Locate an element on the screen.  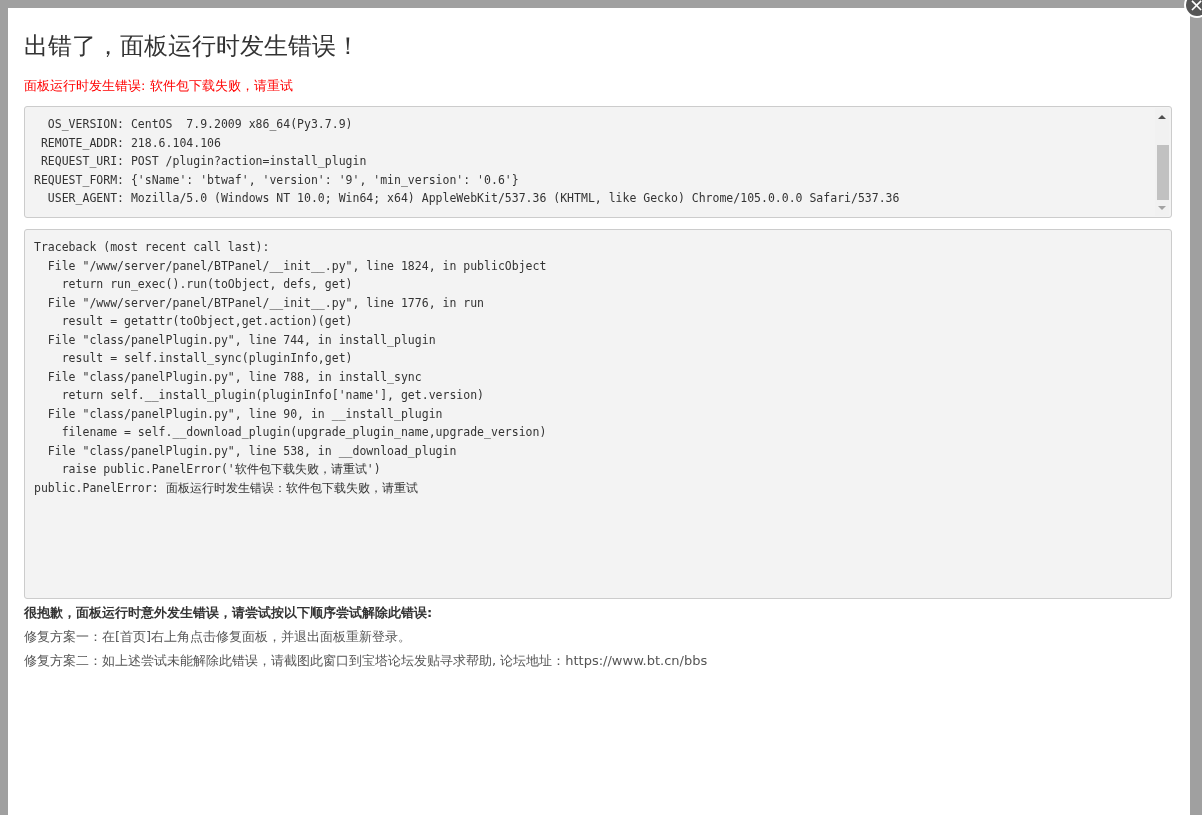
code-line: File "class/panelPlugin.py", line 788, in install_sync is located at coordinates (234, 377).